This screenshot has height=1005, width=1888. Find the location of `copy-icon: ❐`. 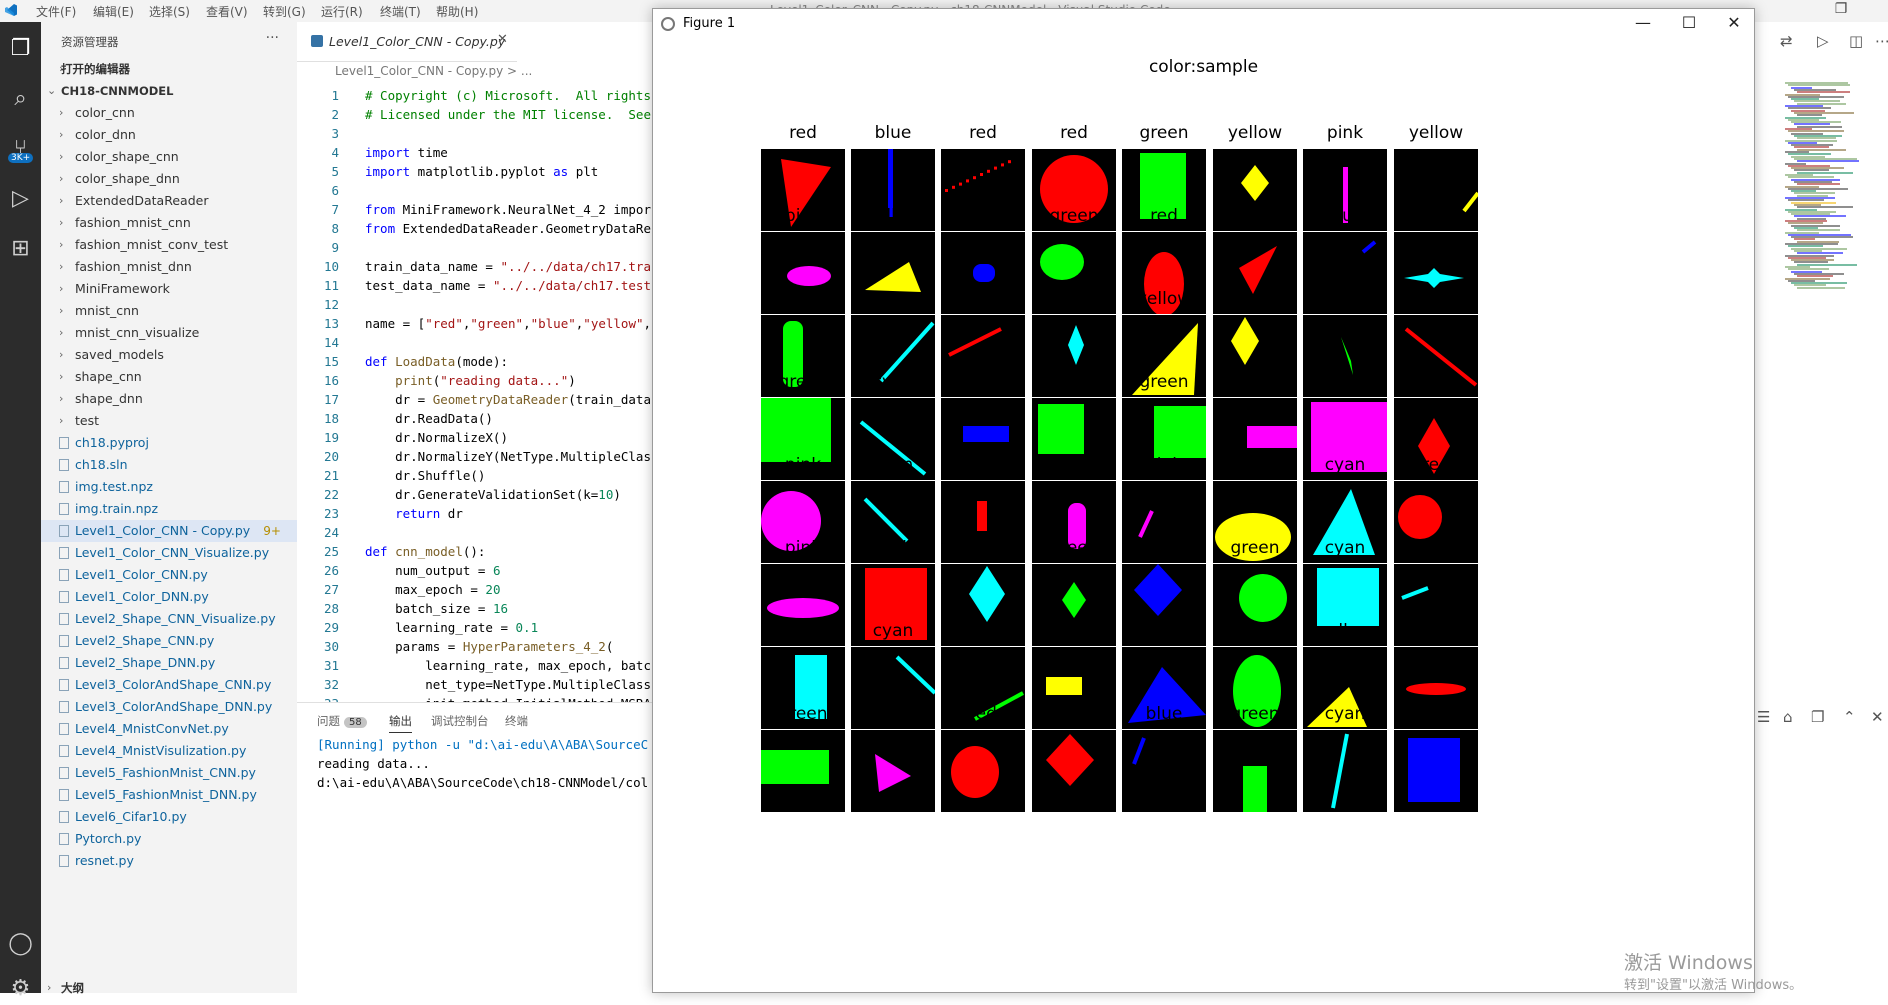

copy-icon: ❐ is located at coordinates (1817, 717).